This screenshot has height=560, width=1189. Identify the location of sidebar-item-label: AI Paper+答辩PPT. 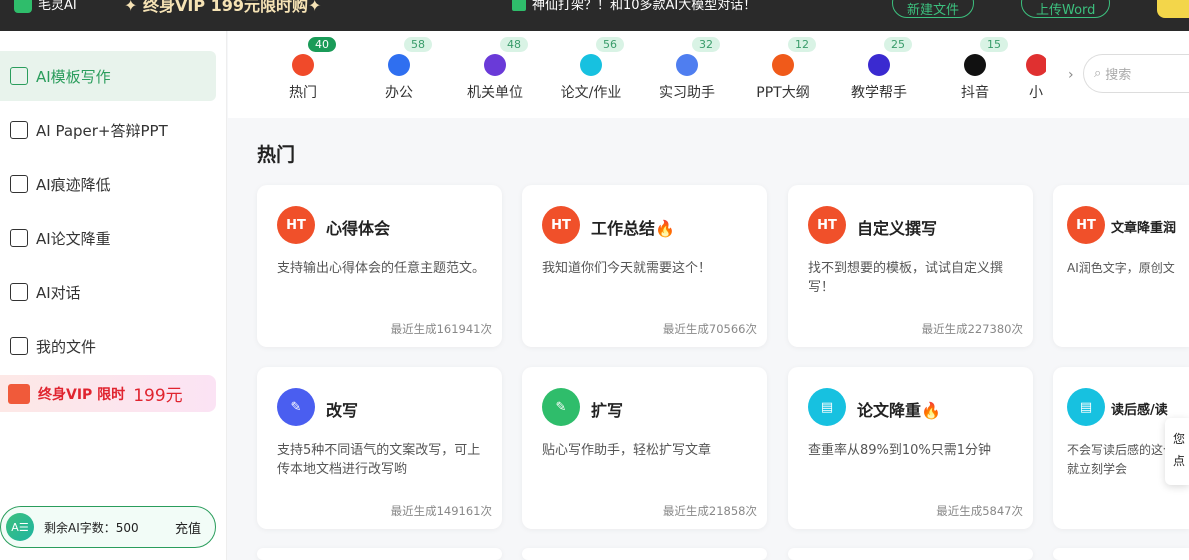
(102, 130).